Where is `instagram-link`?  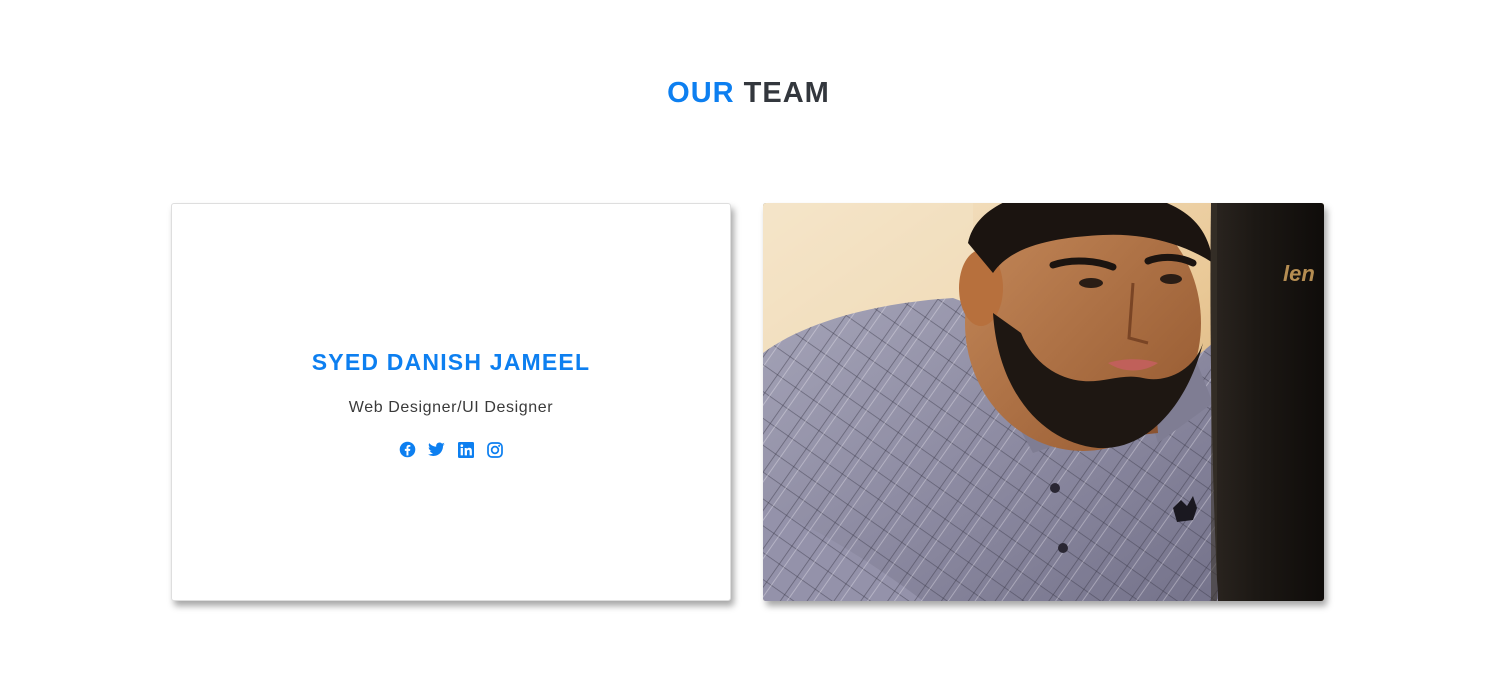 instagram-link is located at coordinates (494, 449).